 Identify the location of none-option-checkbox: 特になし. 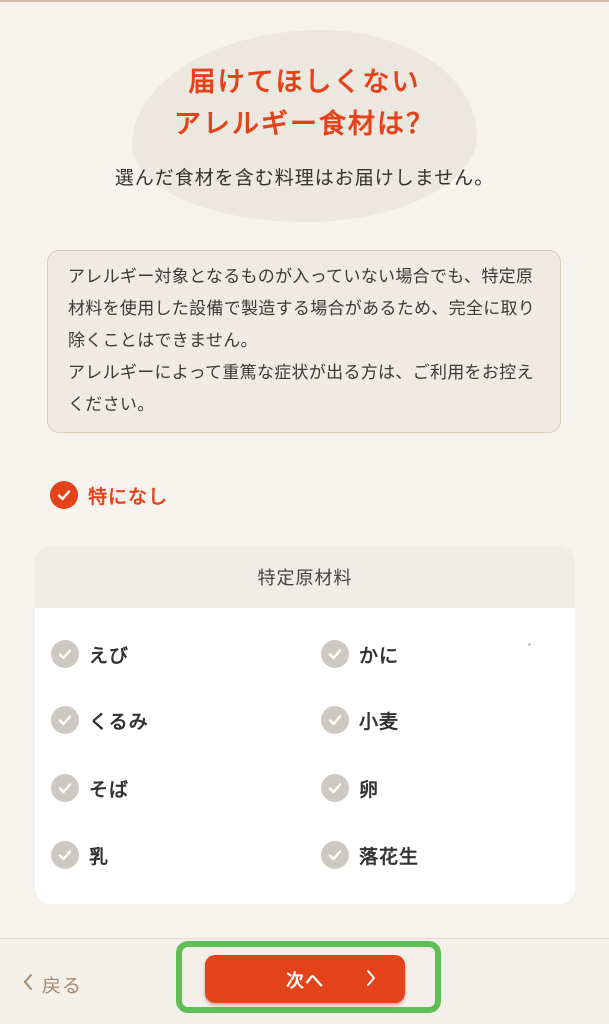
(109, 495).